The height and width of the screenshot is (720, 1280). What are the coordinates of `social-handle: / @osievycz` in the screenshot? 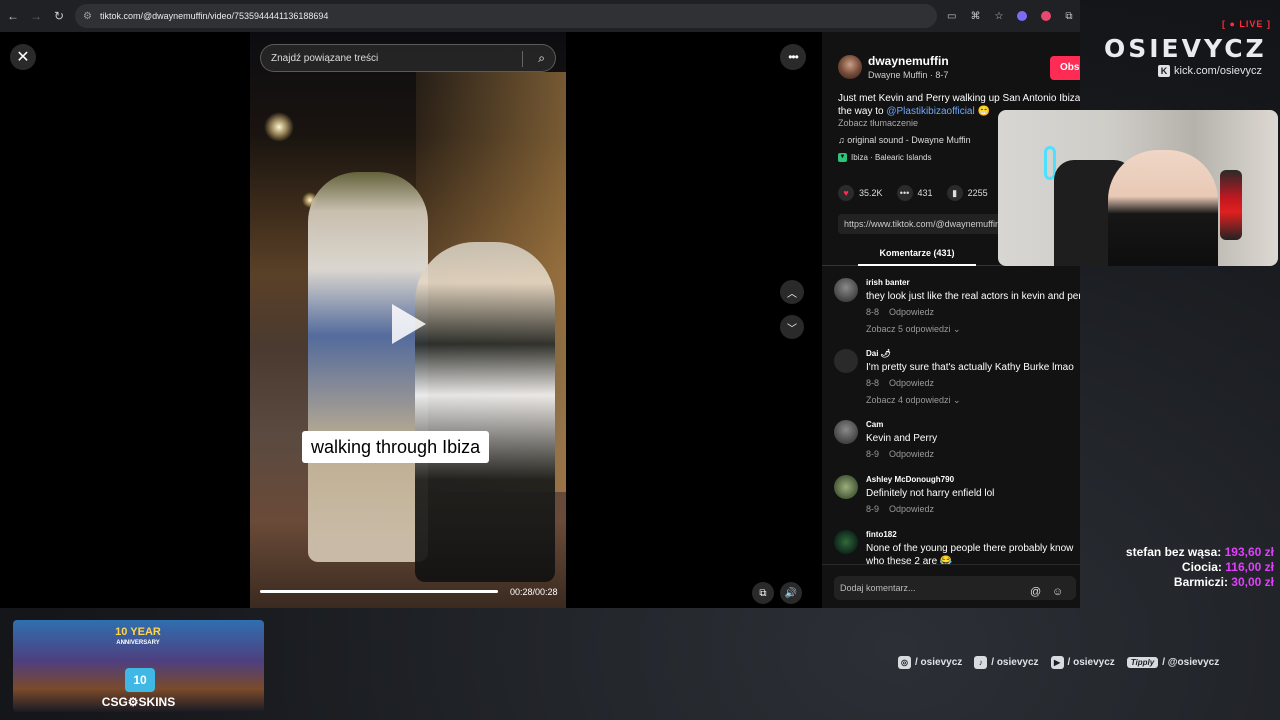 It's located at (1191, 662).